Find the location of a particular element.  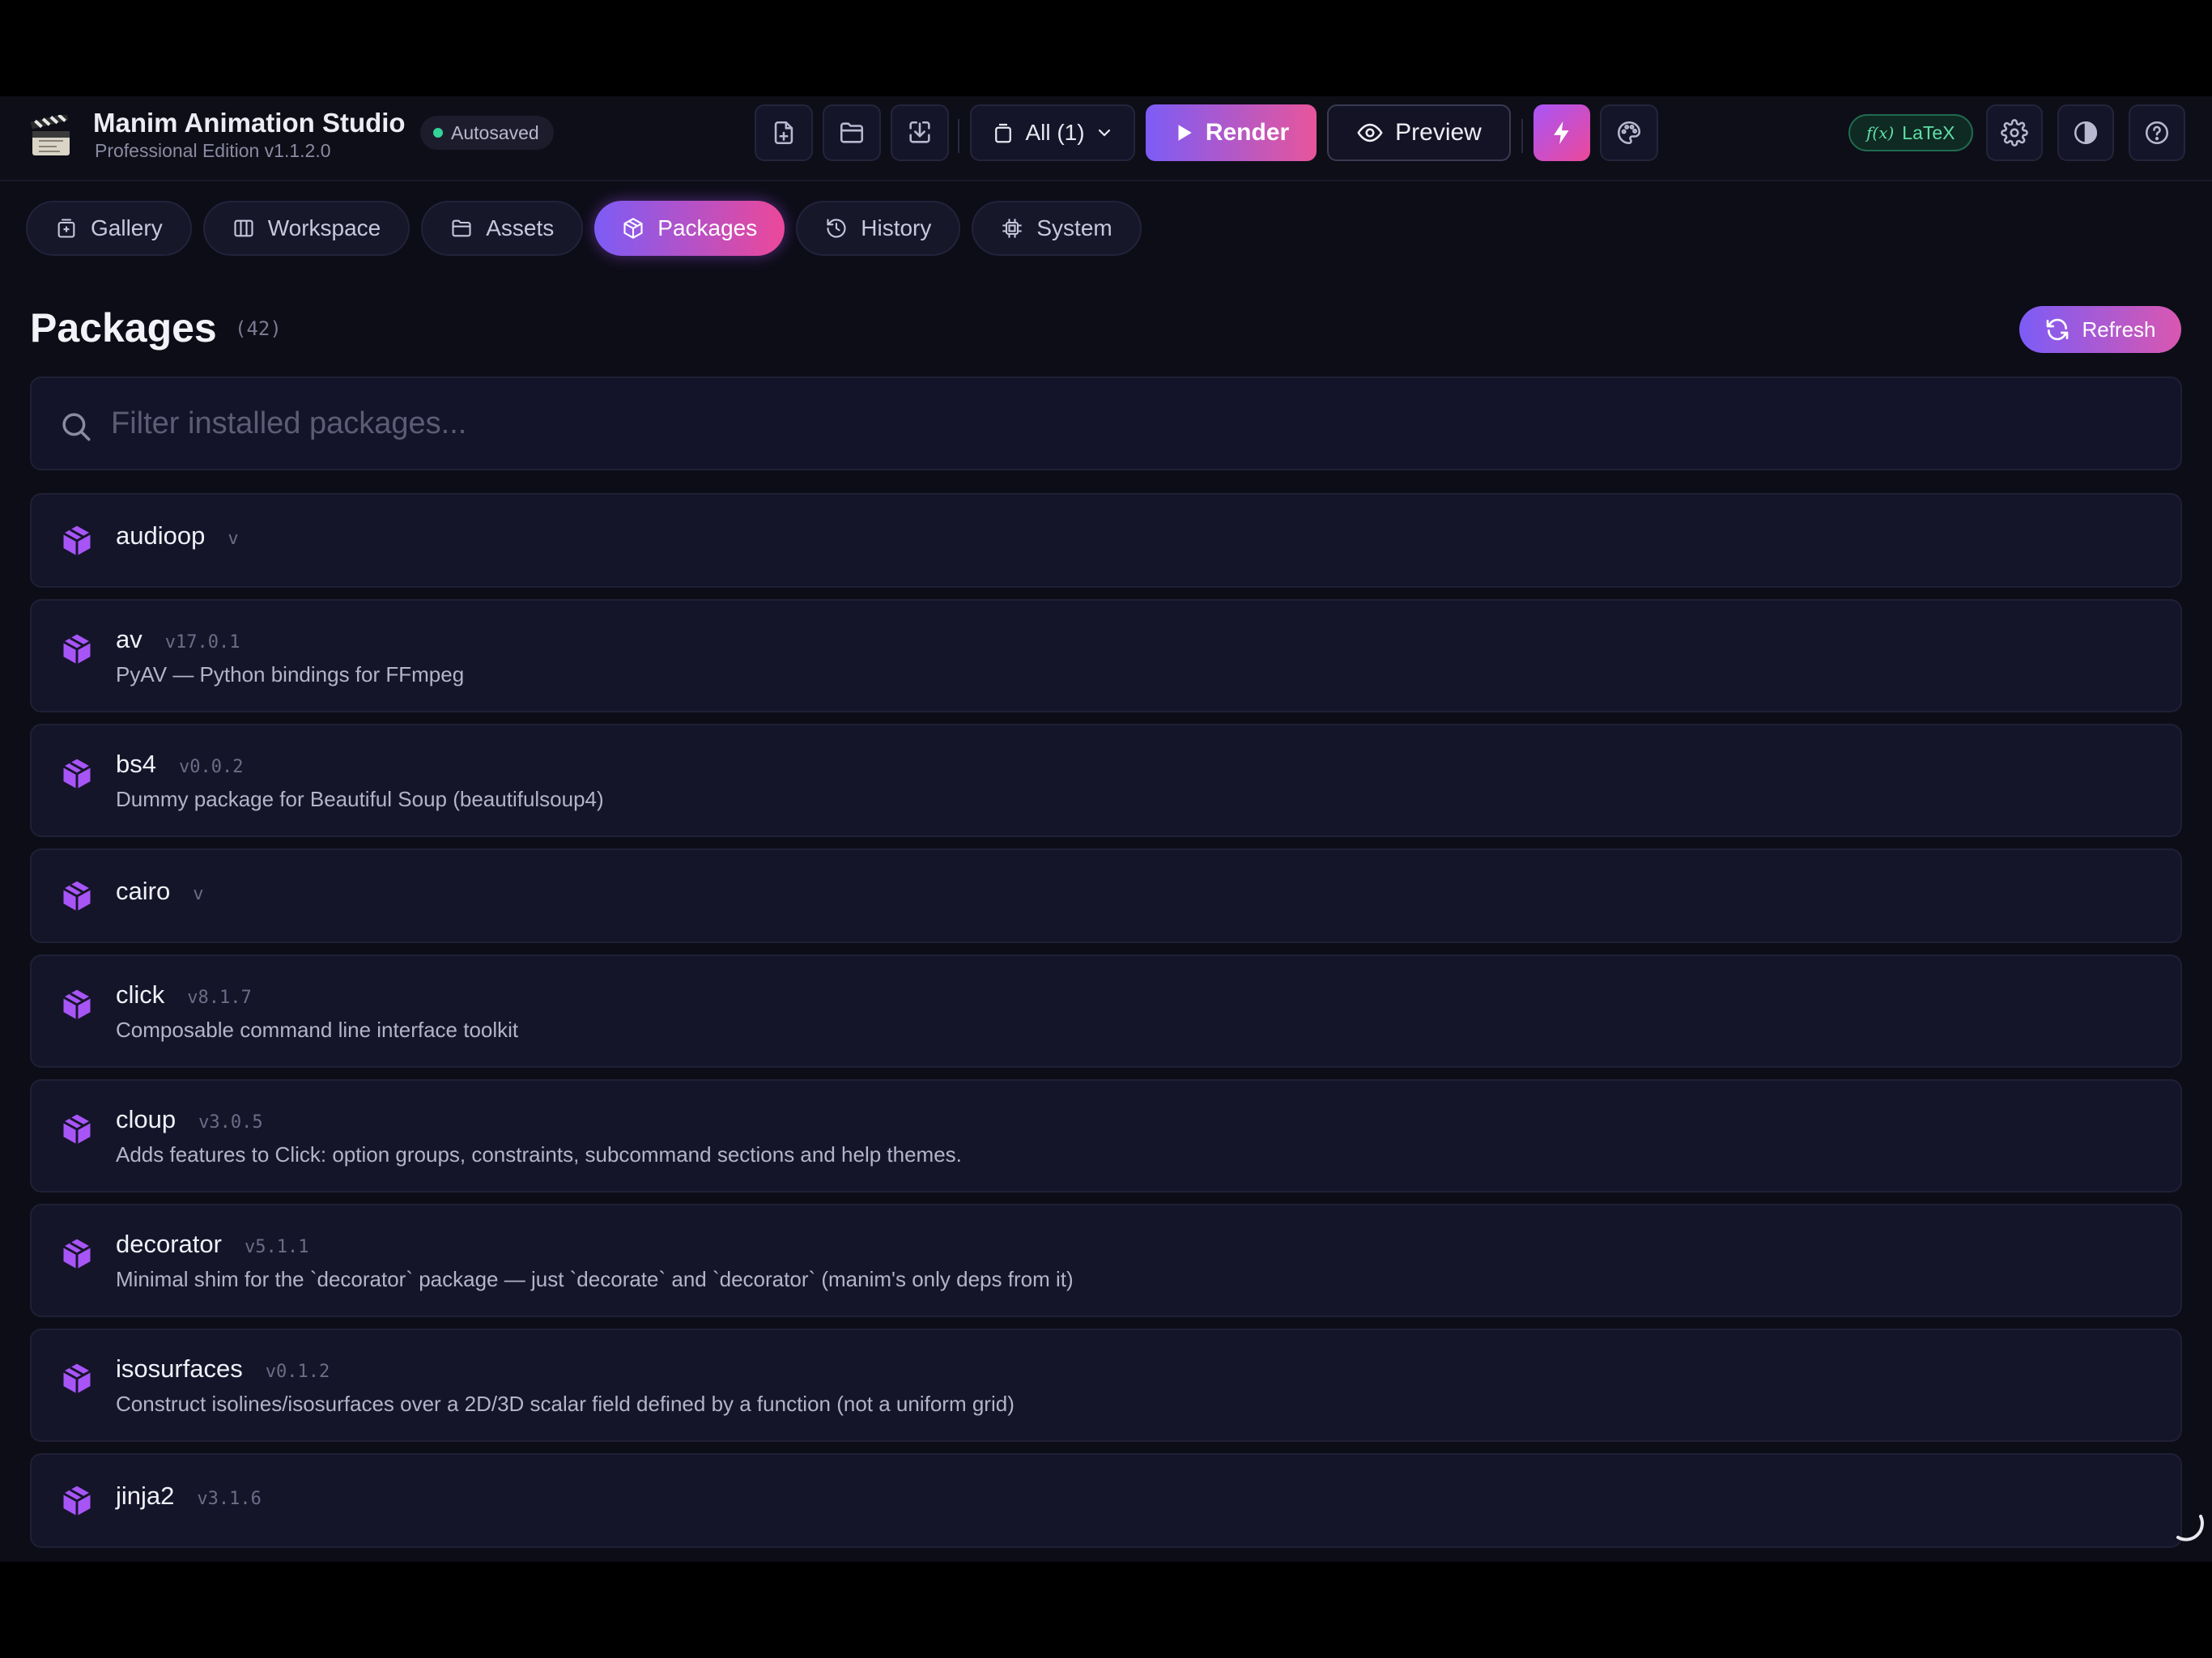

preview-label: Preview is located at coordinates (1439, 132).